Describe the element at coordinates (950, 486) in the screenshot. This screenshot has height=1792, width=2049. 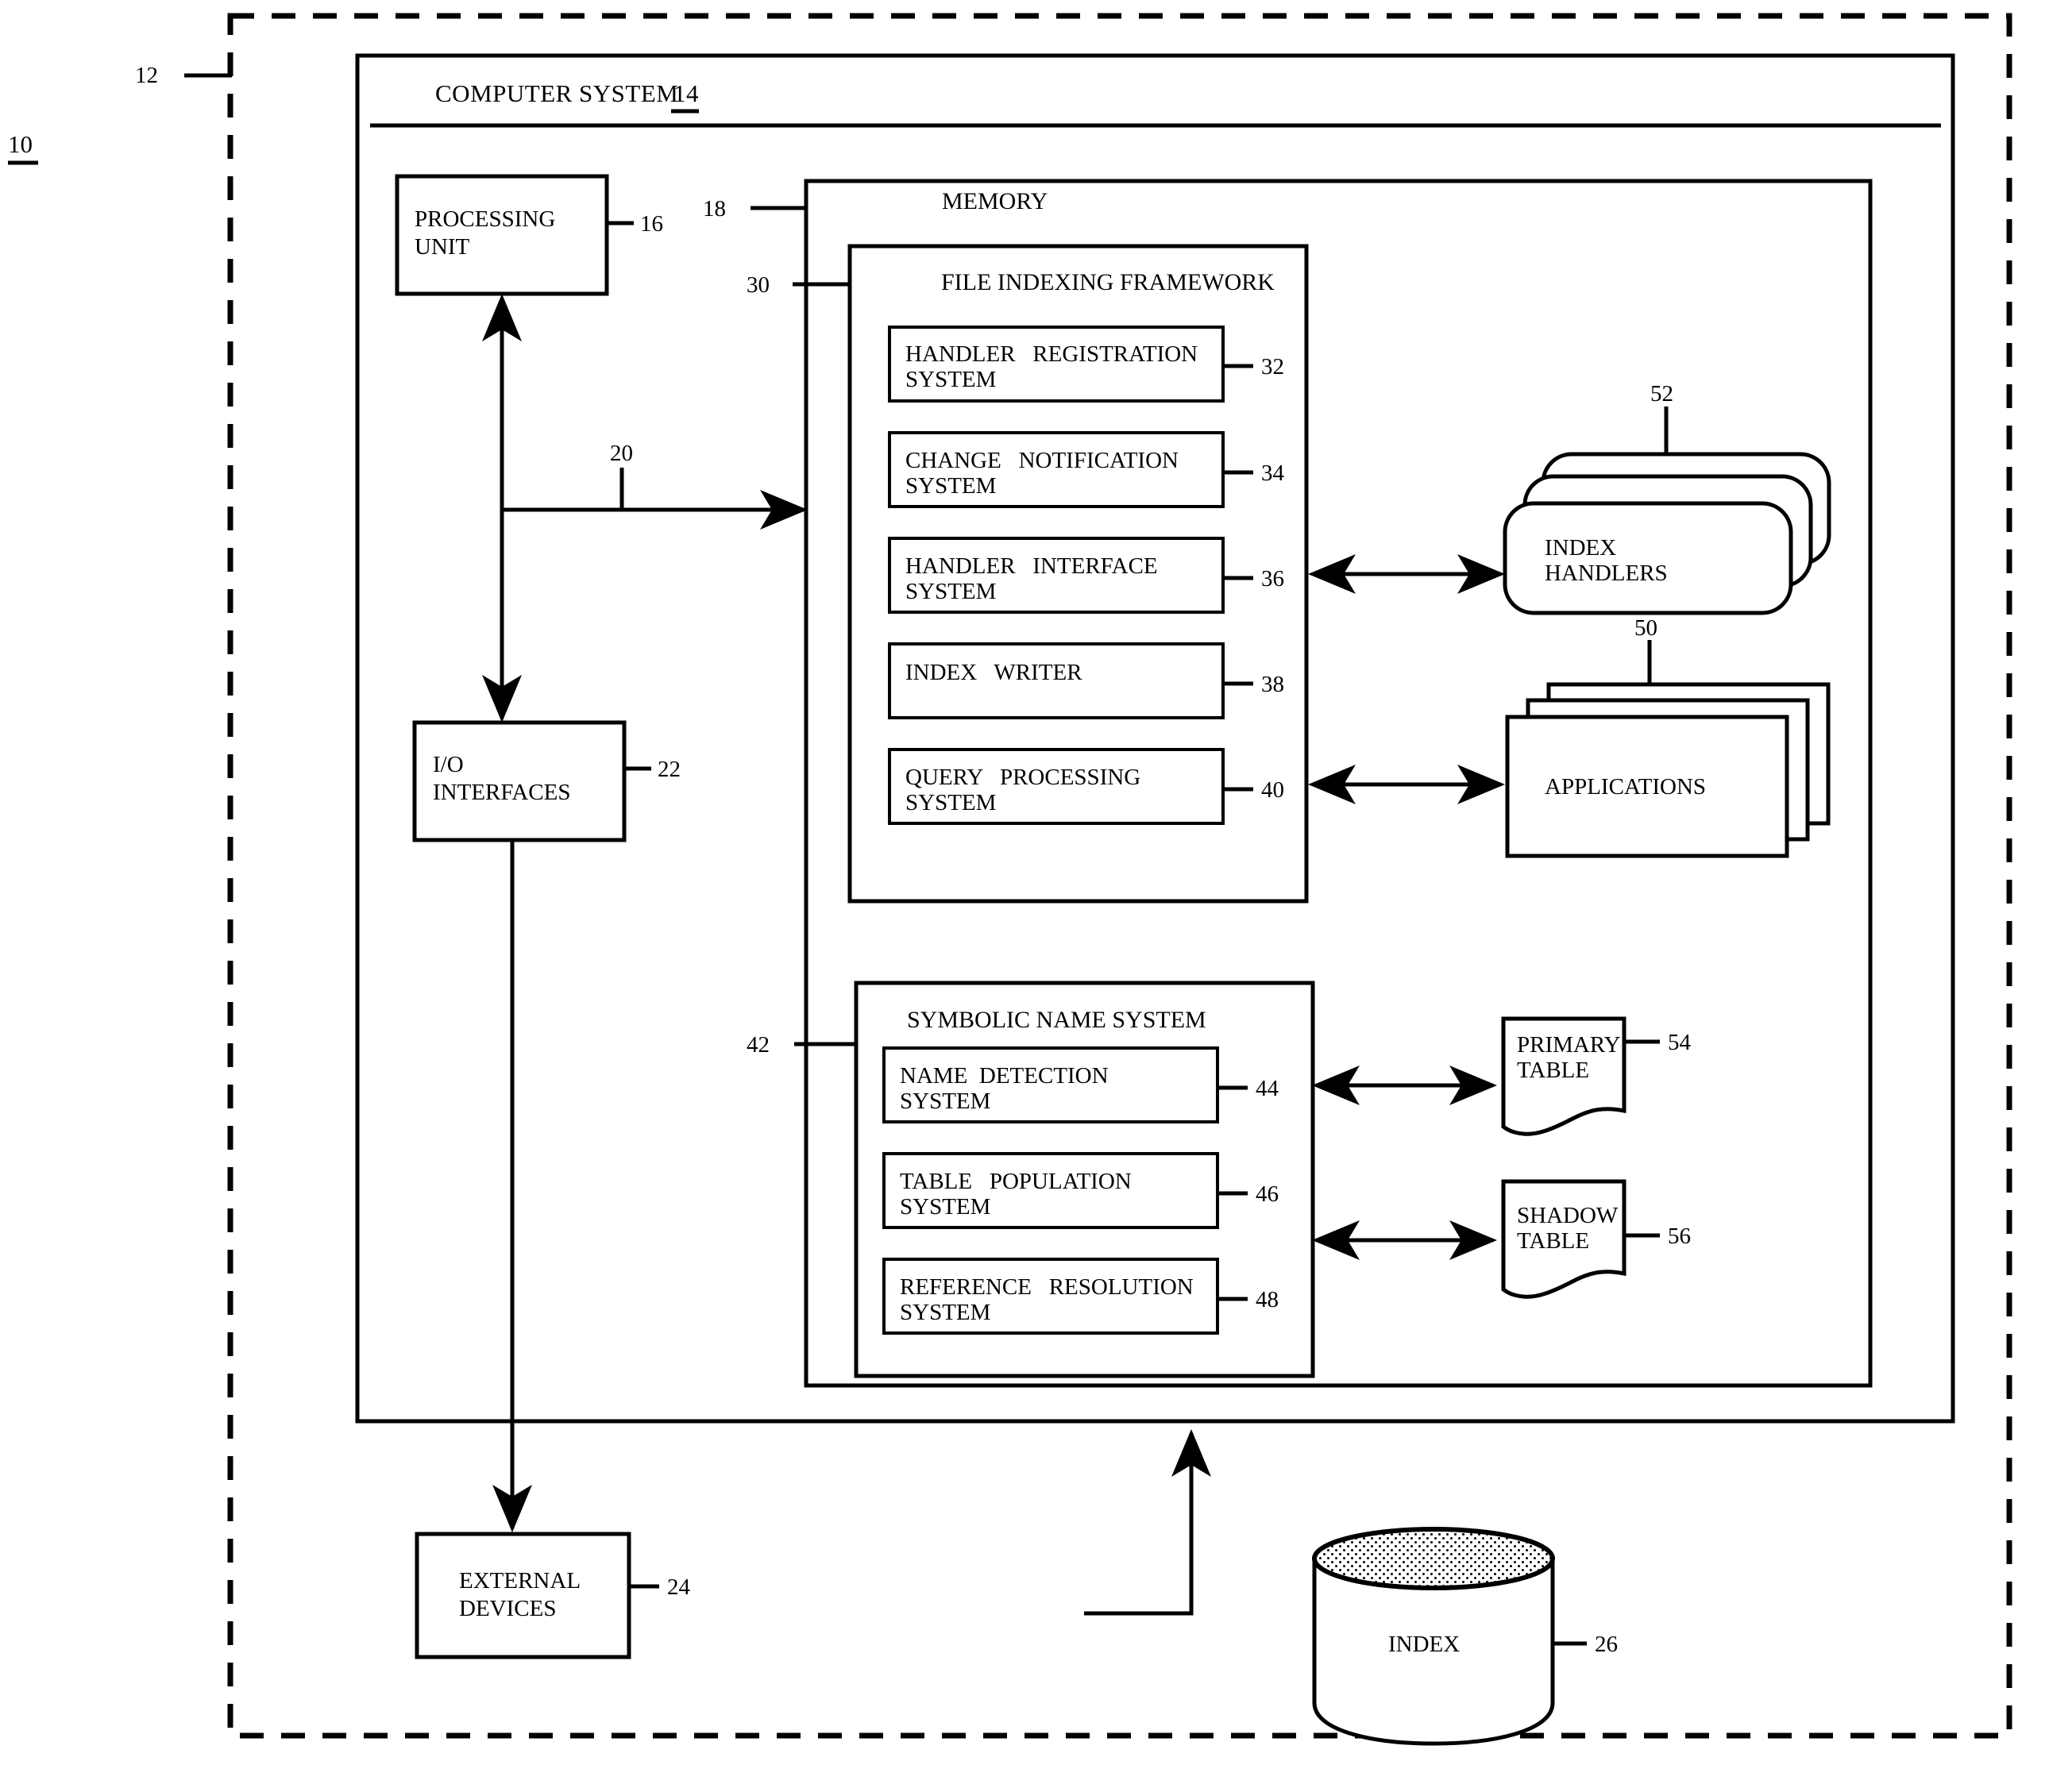
I see `change-notification-system-line2: SYSTEM` at that location.